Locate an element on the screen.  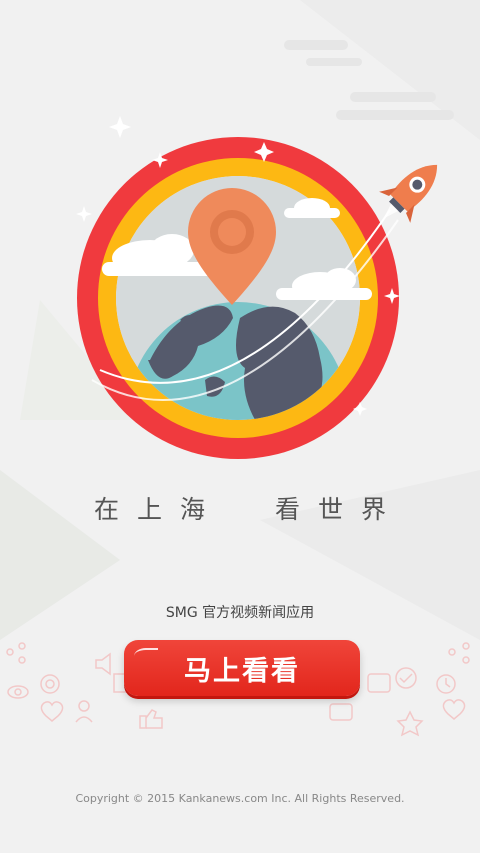
button-shine is located at coordinates (146, 656).